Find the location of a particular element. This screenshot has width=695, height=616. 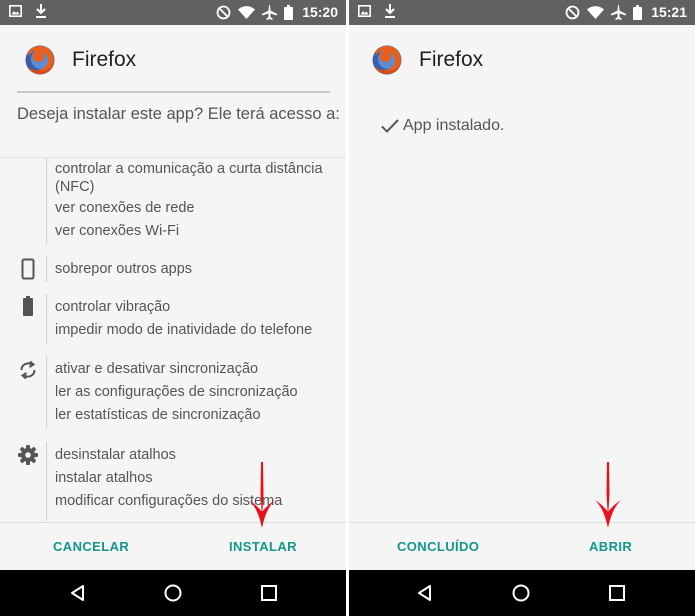

permission-item: ativar e desativar sincronização is located at coordinates (157, 369).